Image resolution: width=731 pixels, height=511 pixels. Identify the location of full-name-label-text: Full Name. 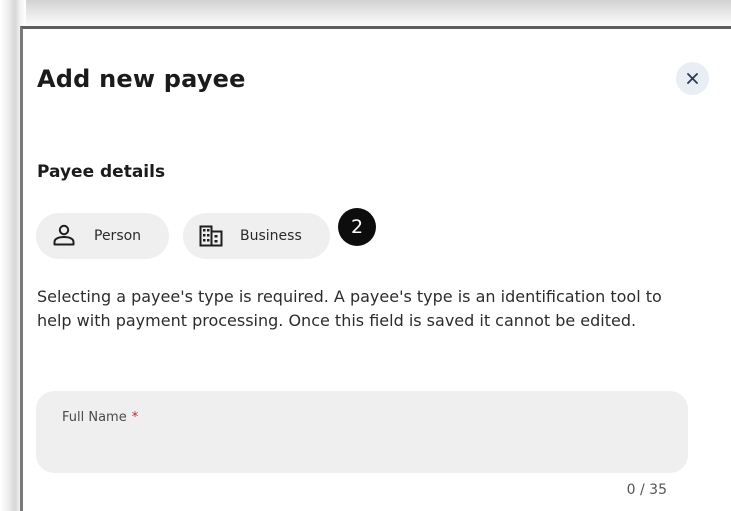
(94, 417).